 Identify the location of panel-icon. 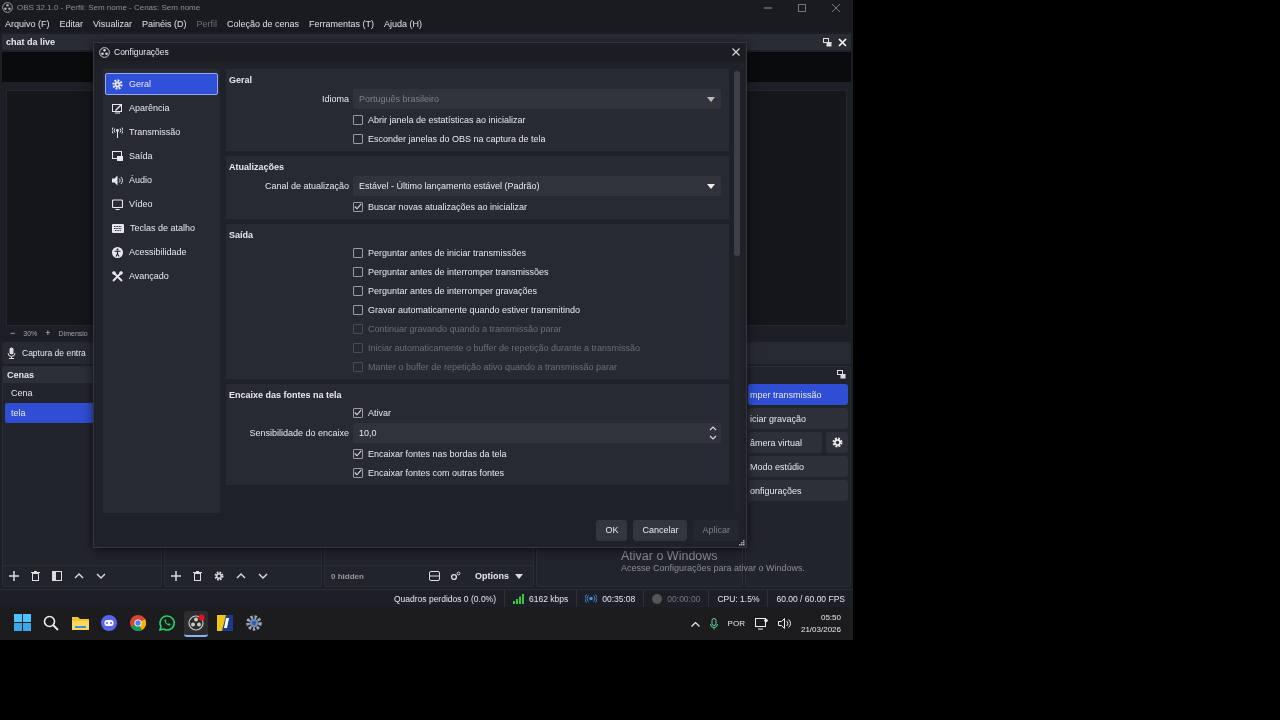
(57, 576).